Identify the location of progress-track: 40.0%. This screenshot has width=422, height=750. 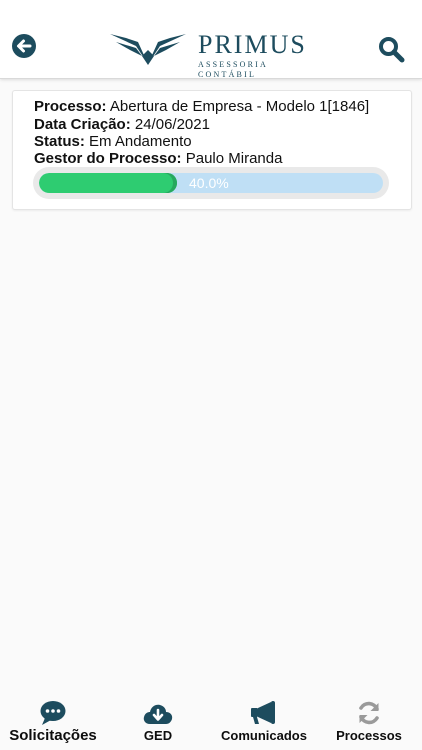
(211, 183).